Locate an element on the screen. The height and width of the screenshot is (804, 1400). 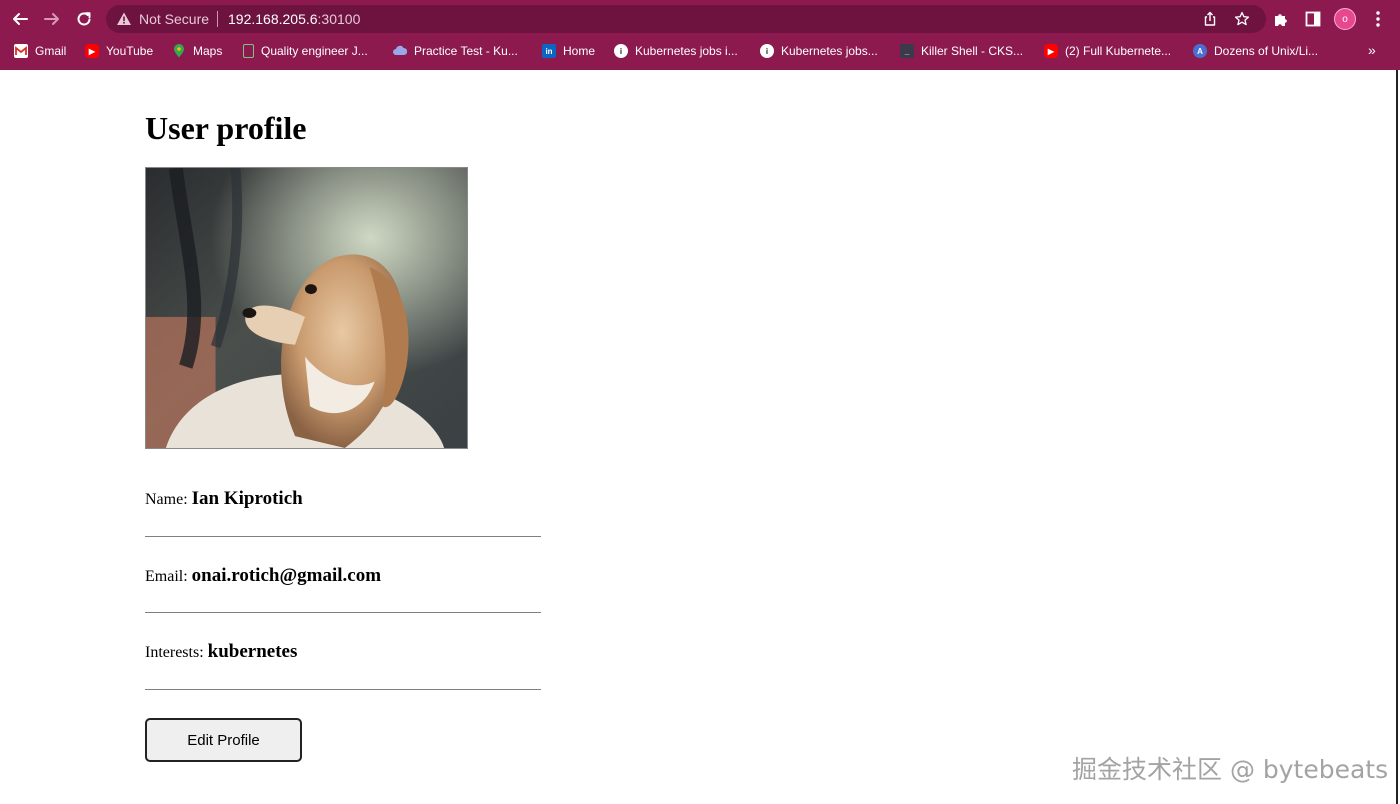
back-button is located at coordinates (20, 19).